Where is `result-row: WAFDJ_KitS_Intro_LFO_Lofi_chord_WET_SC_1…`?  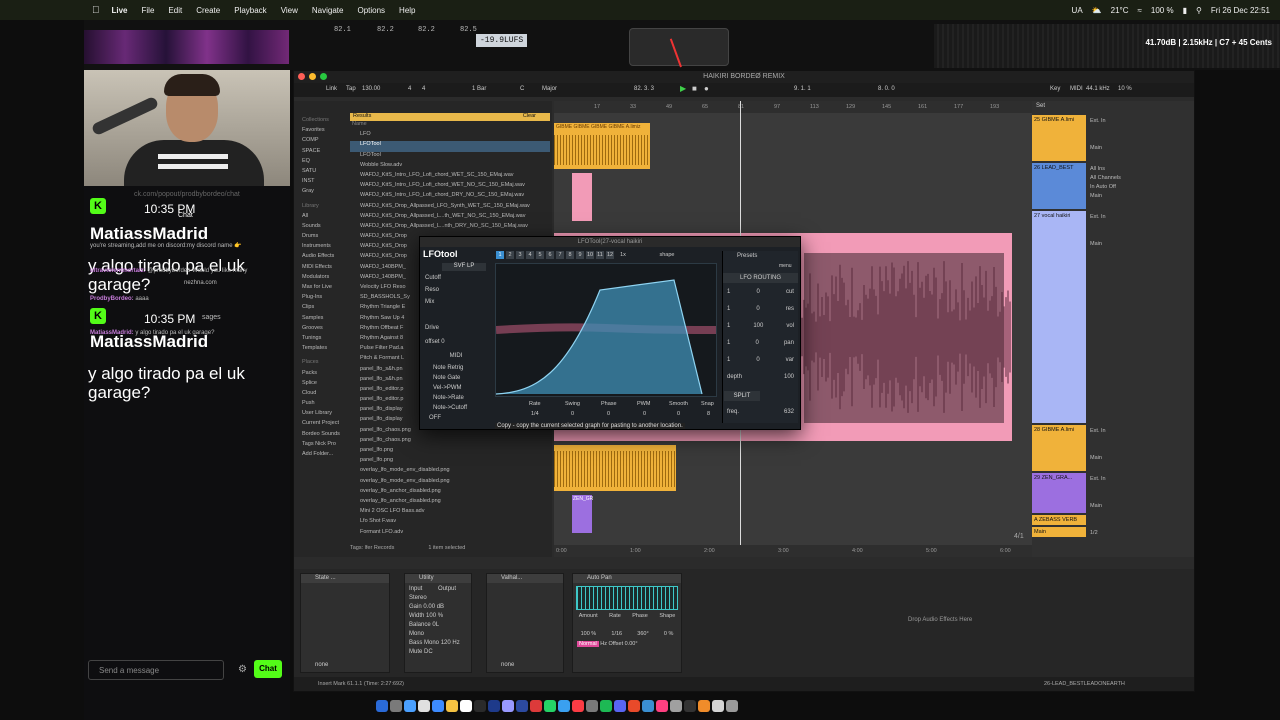
result-row: WAFDJ_KitS_Intro_LFO_Lofi_chord_WET_SC_1… is located at coordinates (450, 177).